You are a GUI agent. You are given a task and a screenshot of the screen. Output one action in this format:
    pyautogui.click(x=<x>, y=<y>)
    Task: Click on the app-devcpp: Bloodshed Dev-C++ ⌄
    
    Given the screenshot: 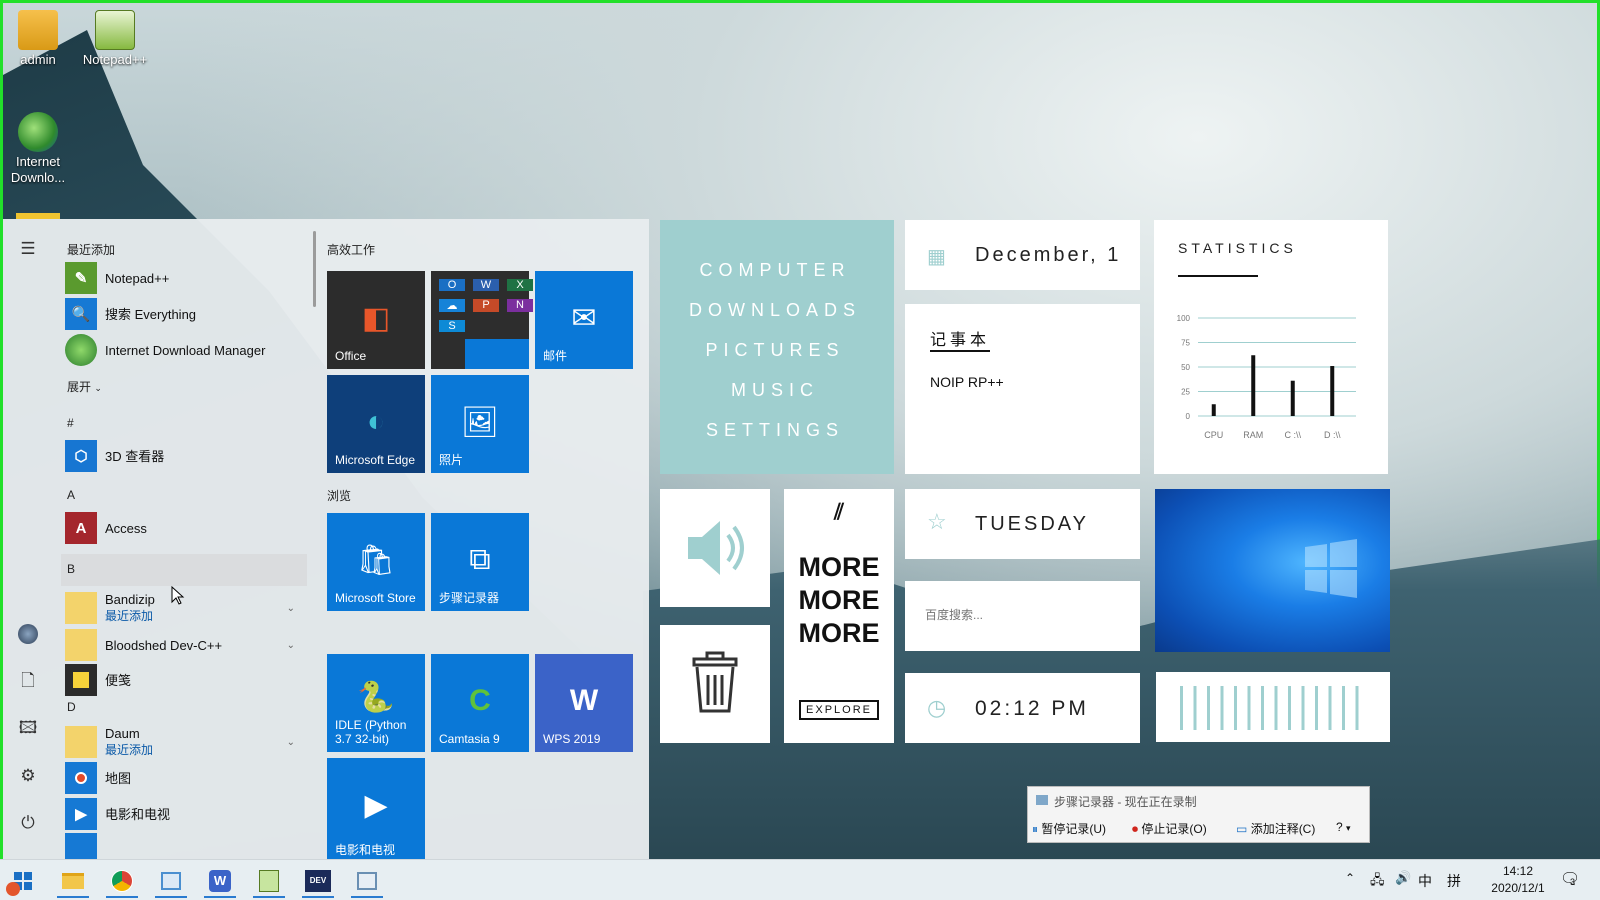 What is the action you would take?
    pyautogui.click(x=184, y=645)
    